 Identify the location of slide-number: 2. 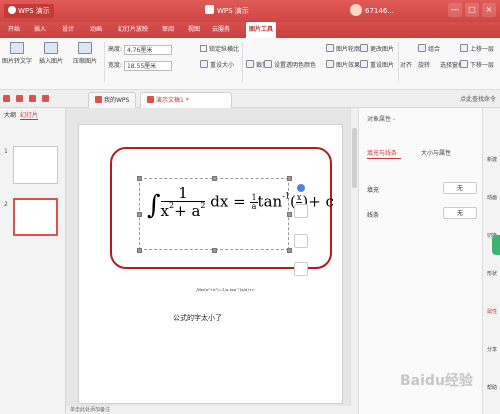
(6, 204).